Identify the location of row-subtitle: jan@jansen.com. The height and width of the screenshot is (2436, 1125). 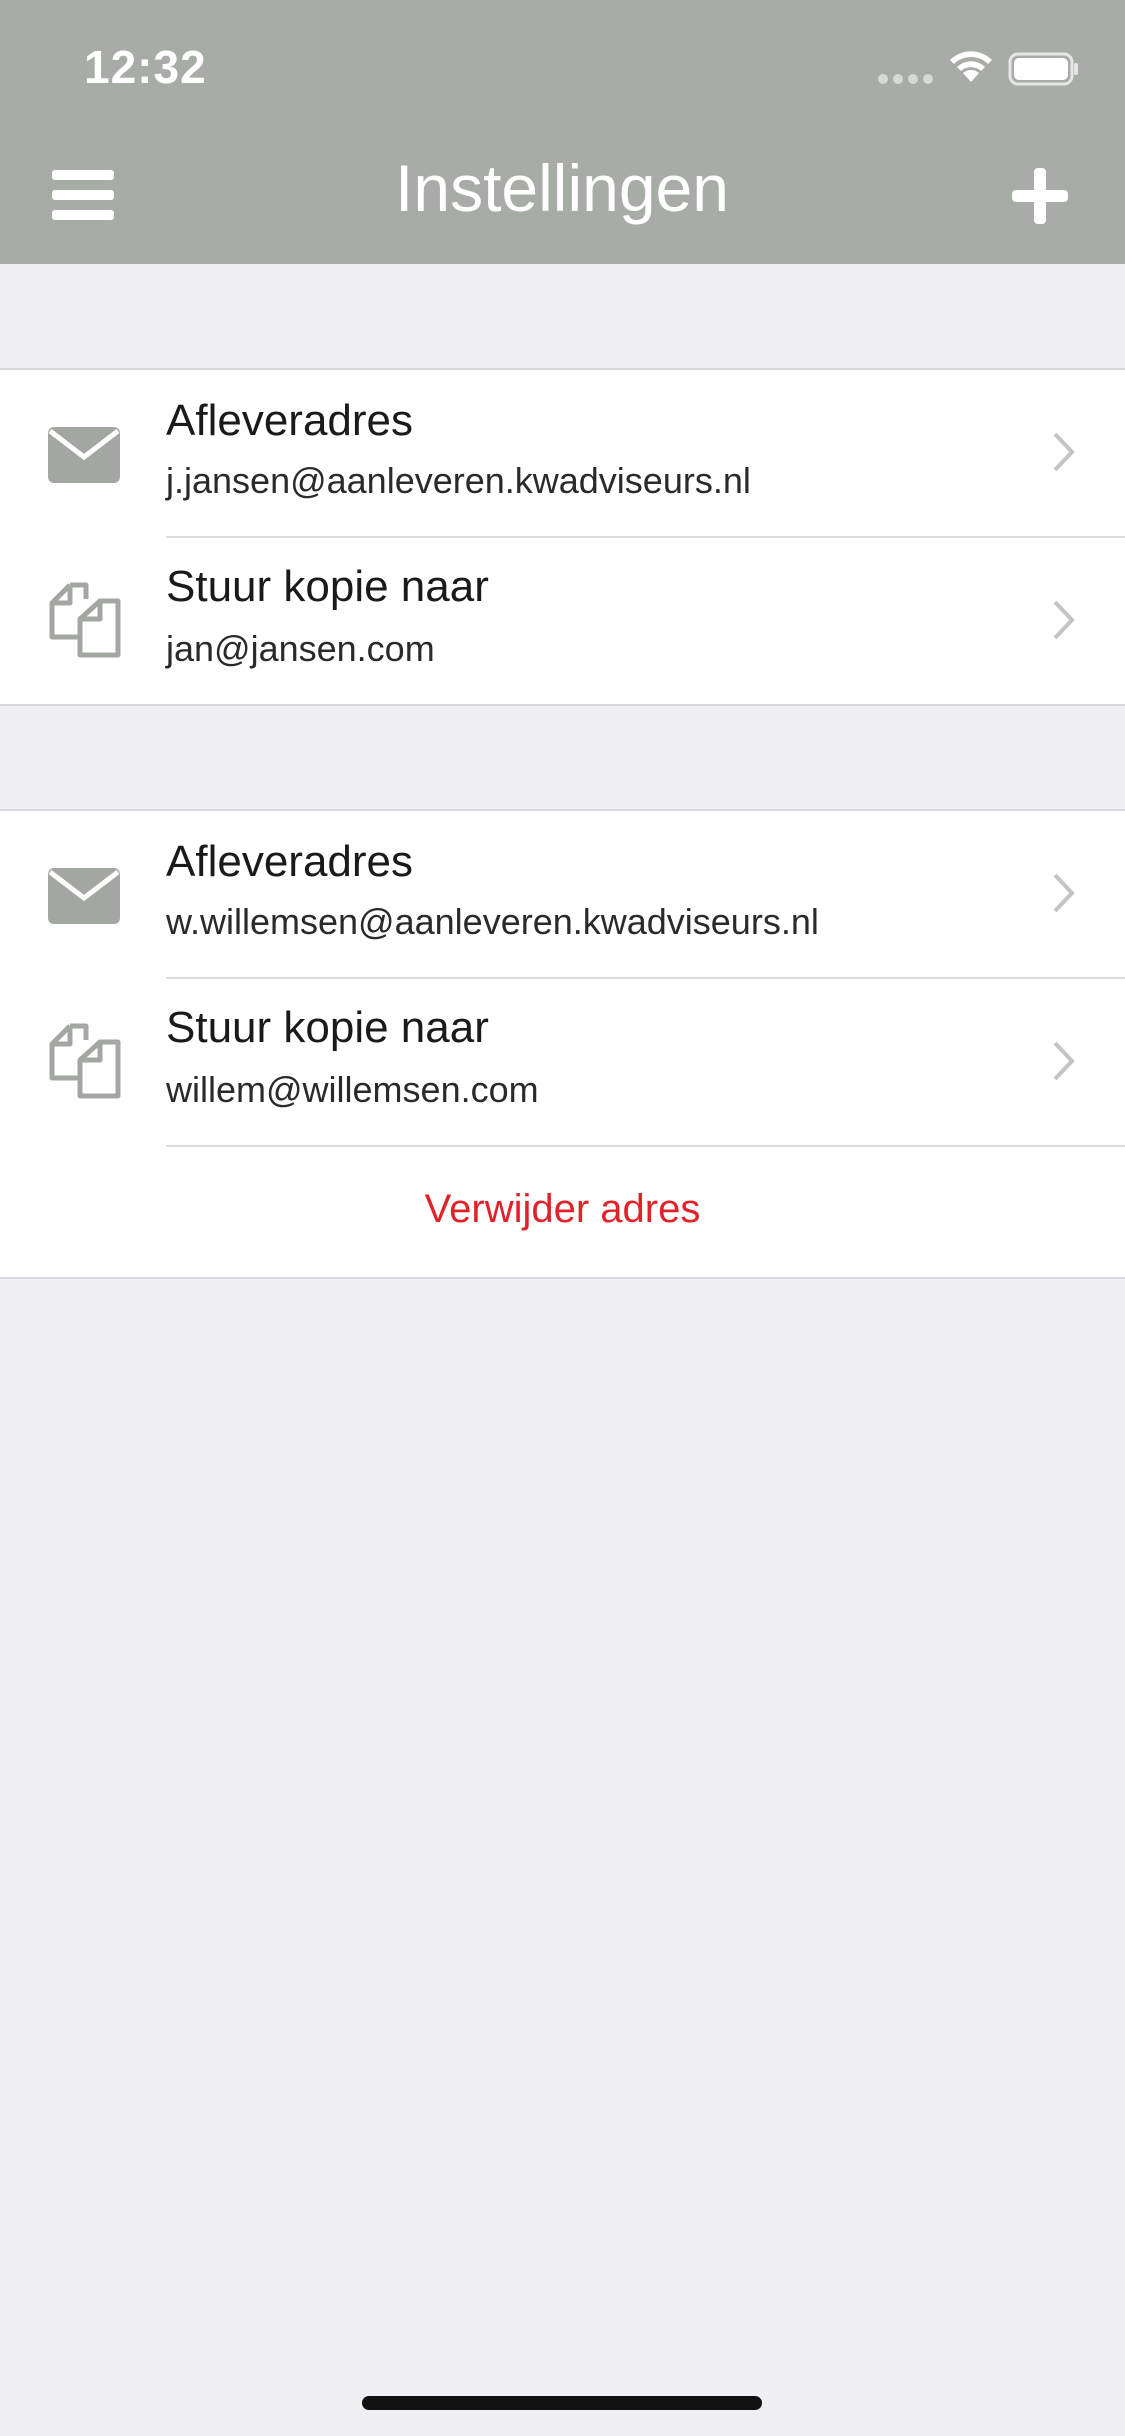
(300, 648).